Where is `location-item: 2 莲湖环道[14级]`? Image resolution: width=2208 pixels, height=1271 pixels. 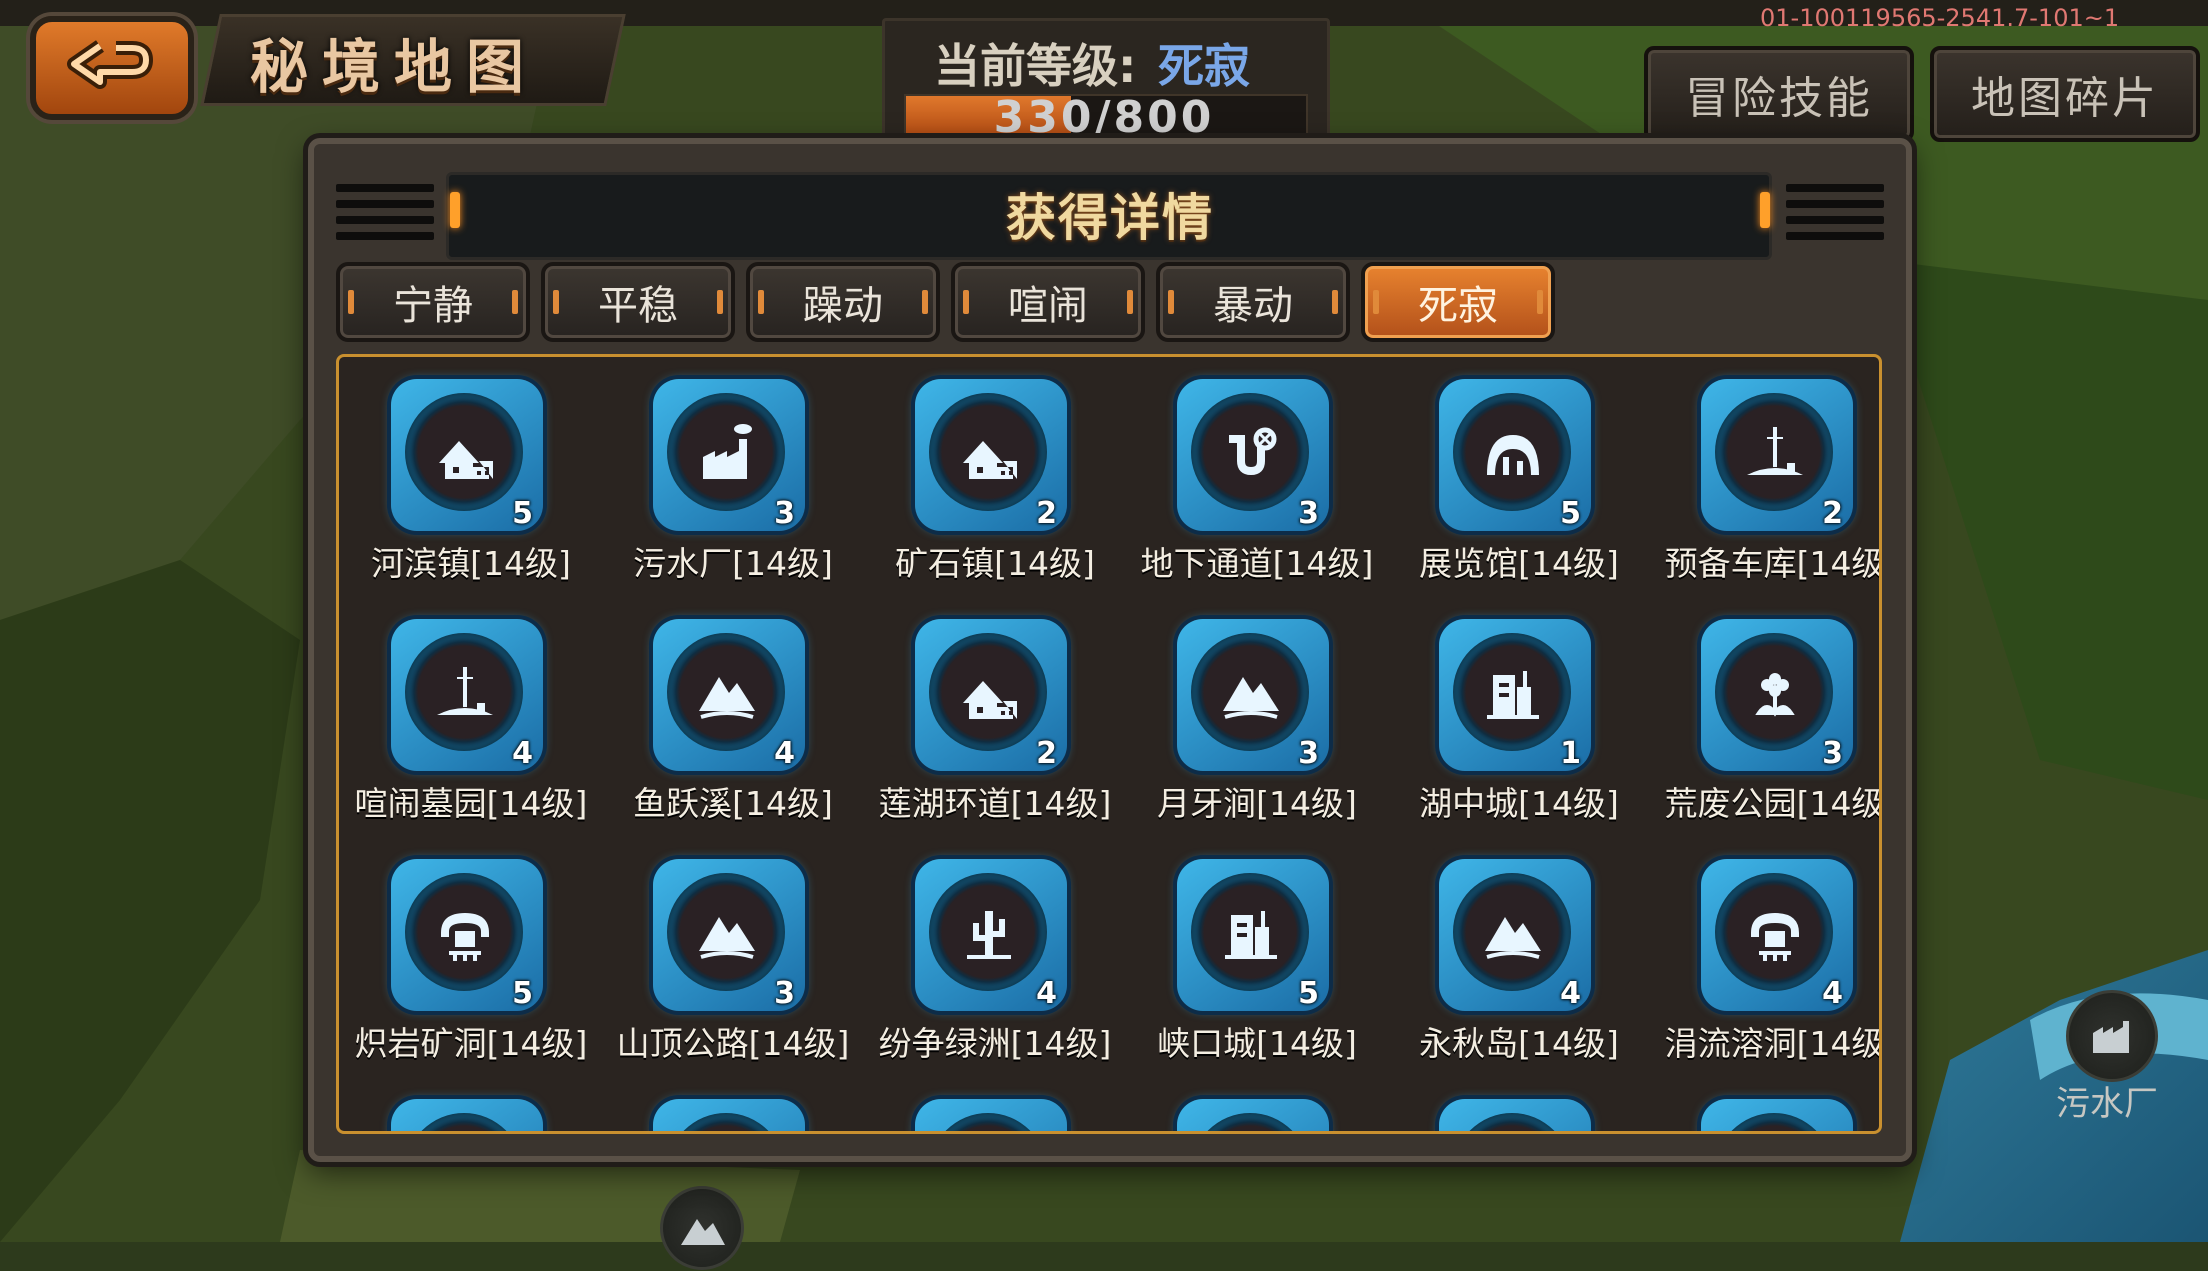
location-item: 2 莲湖环道[14级] is located at coordinates (995, 716).